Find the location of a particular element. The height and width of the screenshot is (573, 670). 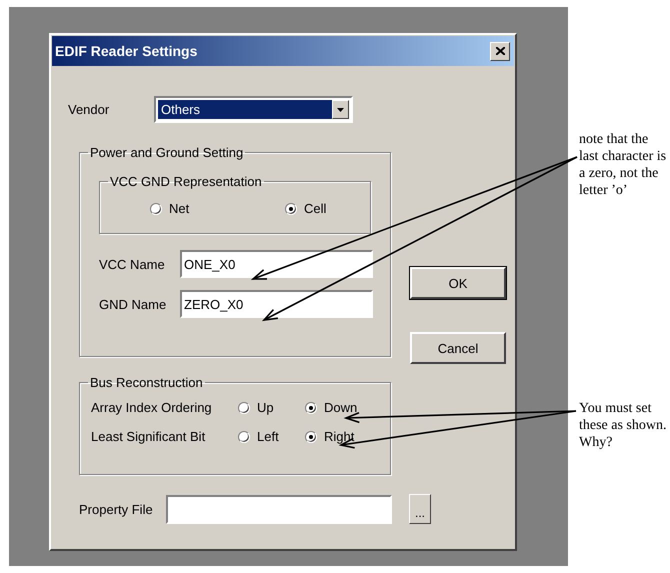

cancel-button: Cancel is located at coordinates (458, 348).